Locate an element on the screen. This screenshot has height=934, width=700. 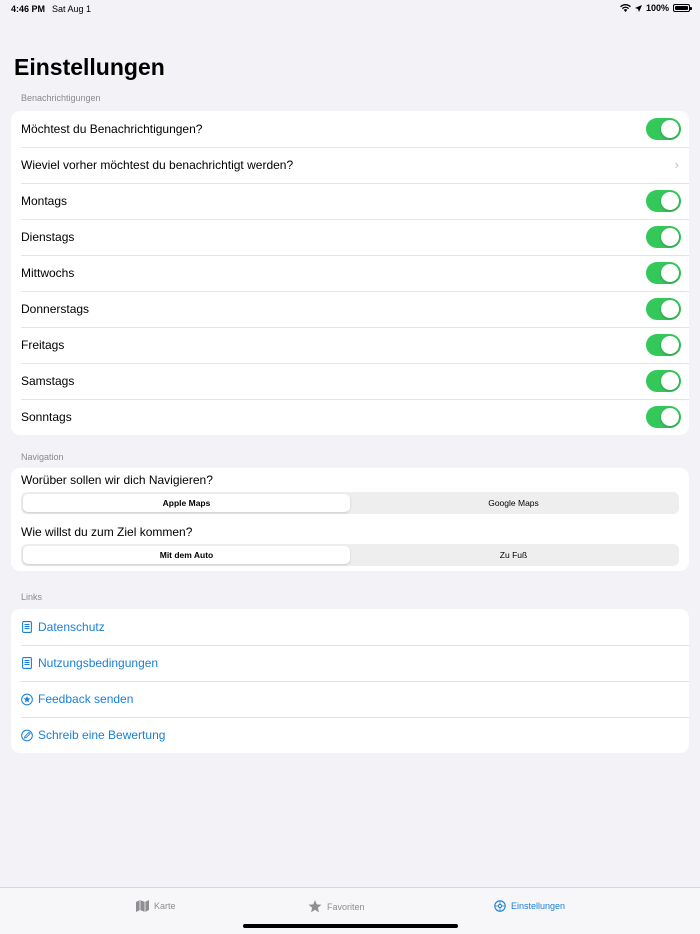
gear-icon is located at coordinates (500, 906).